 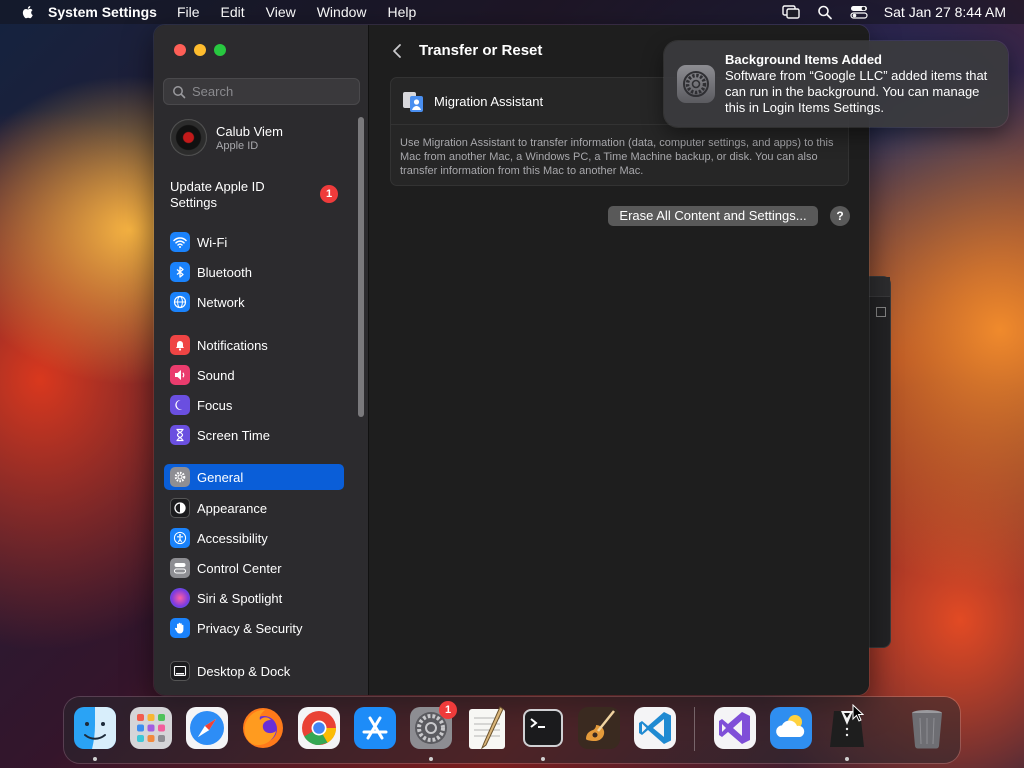 I want to click on dock-visual-studio, so click(x=735, y=728).